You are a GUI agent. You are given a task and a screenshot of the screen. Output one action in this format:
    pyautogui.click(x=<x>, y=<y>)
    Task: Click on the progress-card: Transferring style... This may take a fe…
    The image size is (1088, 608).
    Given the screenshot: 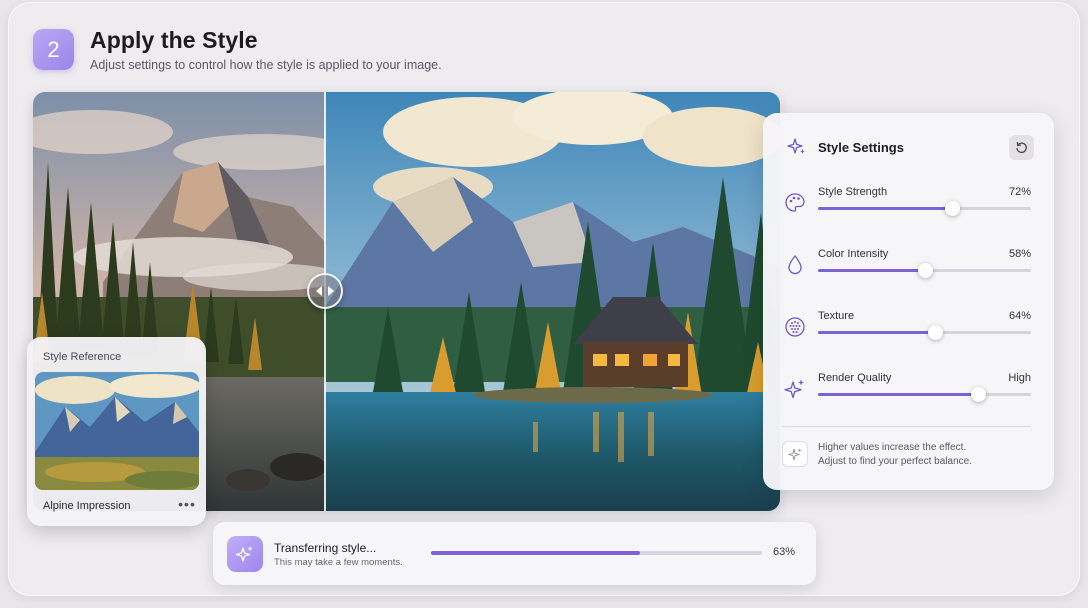 What is the action you would take?
    pyautogui.click(x=514, y=553)
    